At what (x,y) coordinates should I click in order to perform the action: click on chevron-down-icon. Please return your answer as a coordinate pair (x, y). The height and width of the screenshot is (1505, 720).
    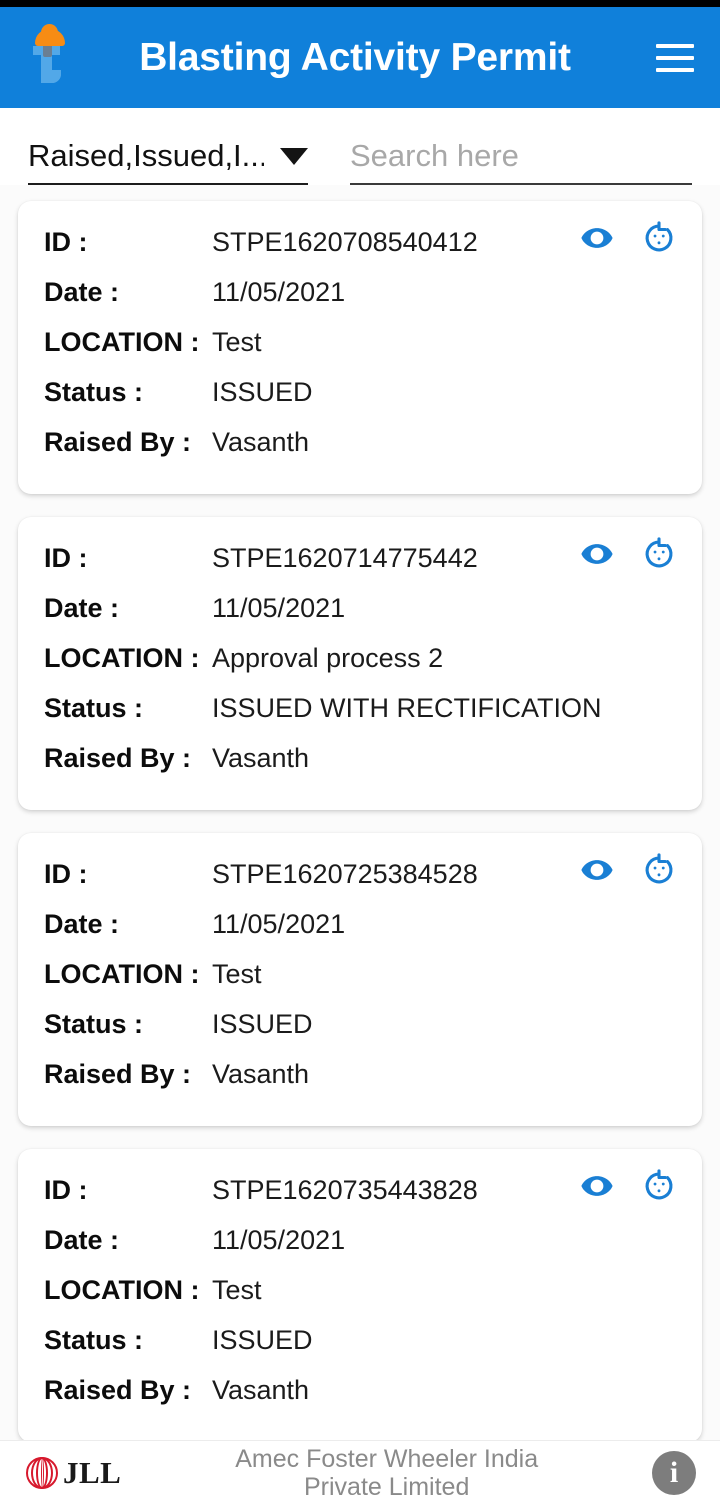
    Looking at the image, I should click on (294, 156).